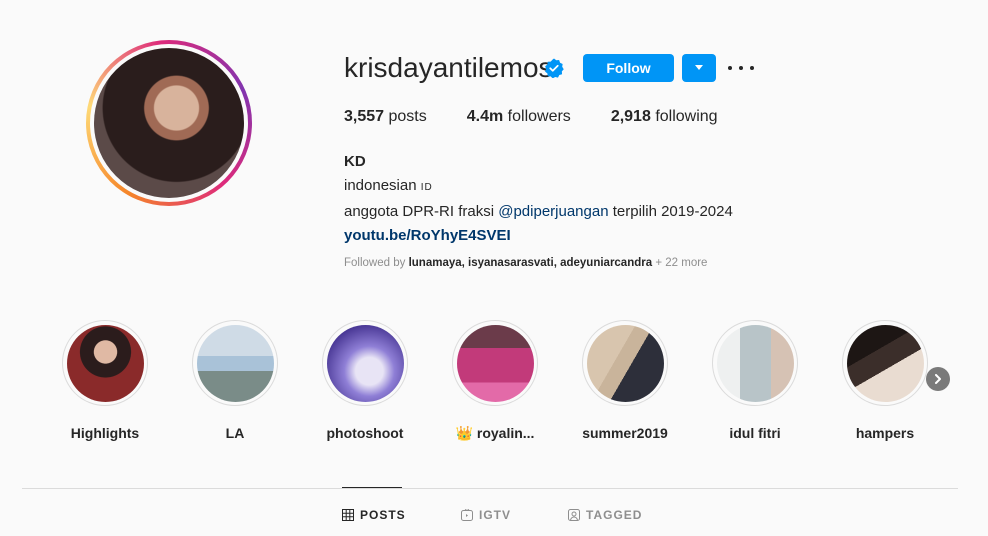 The width and height of the screenshot is (988, 536). I want to click on highlight-item: photoshoot, so click(365, 380).